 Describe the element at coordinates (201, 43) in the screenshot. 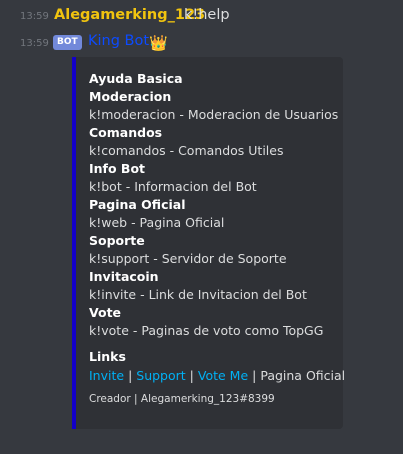

I see `bot-message-header: 13:59 BOT King Bot 👑` at that location.